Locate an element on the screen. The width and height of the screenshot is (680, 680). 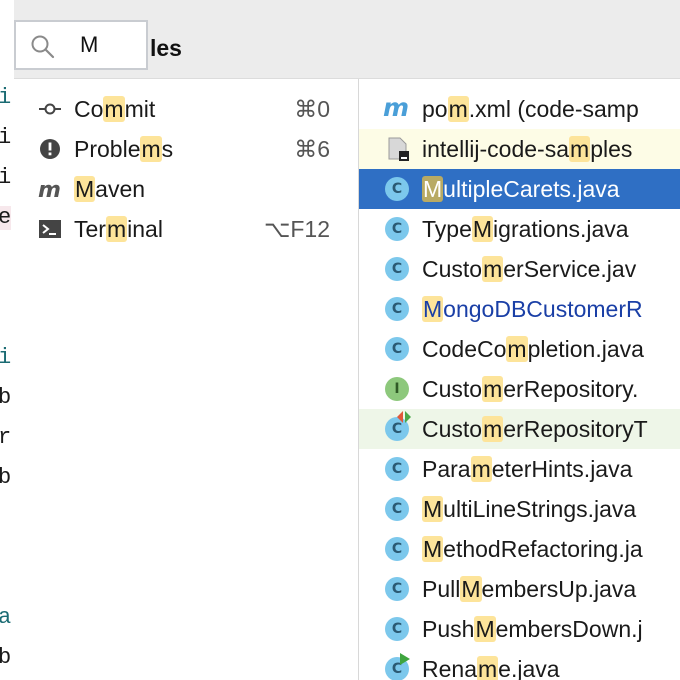
label-text: ultipleCarets.java is located at coordinates (531, 189).